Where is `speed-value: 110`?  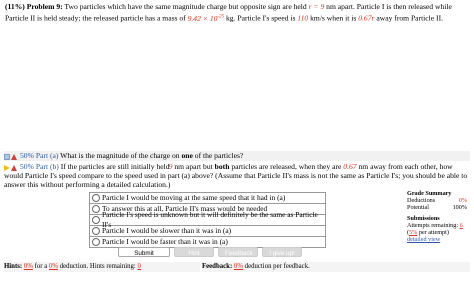 speed-value: 110 is located at coordinates (303, 18).